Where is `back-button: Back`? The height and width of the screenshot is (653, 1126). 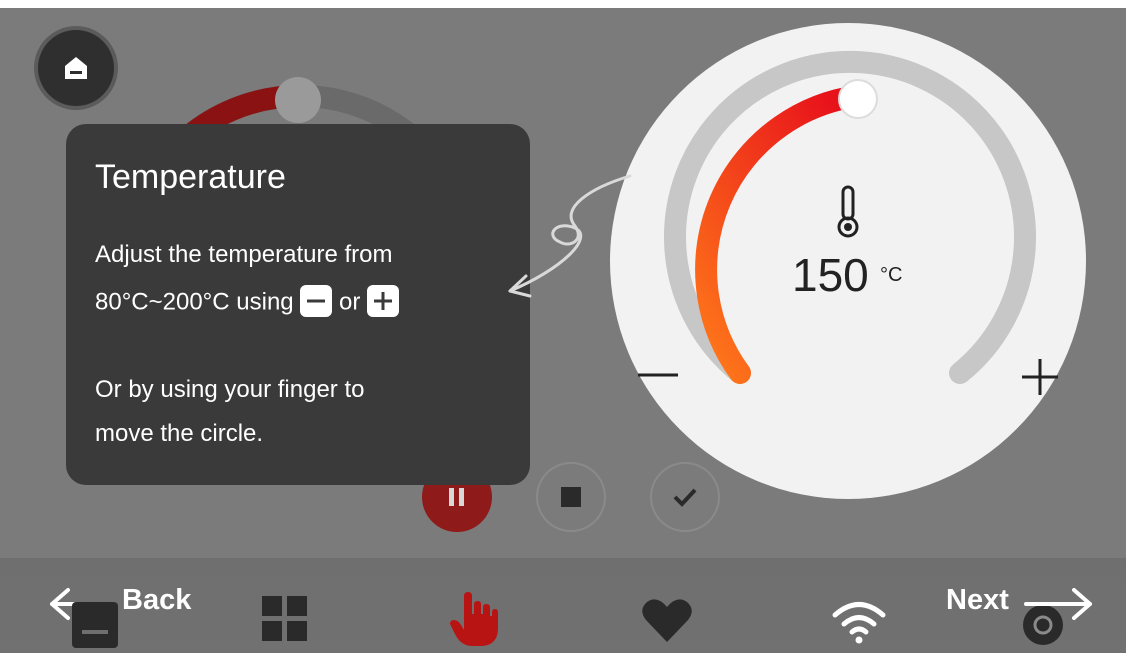 back-button: Back is located at coordinates (125, 608).